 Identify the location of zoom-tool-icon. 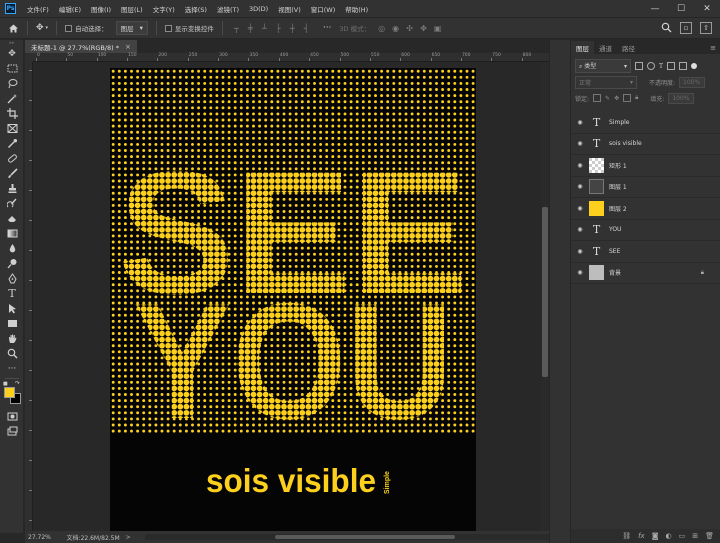
(12, 353).